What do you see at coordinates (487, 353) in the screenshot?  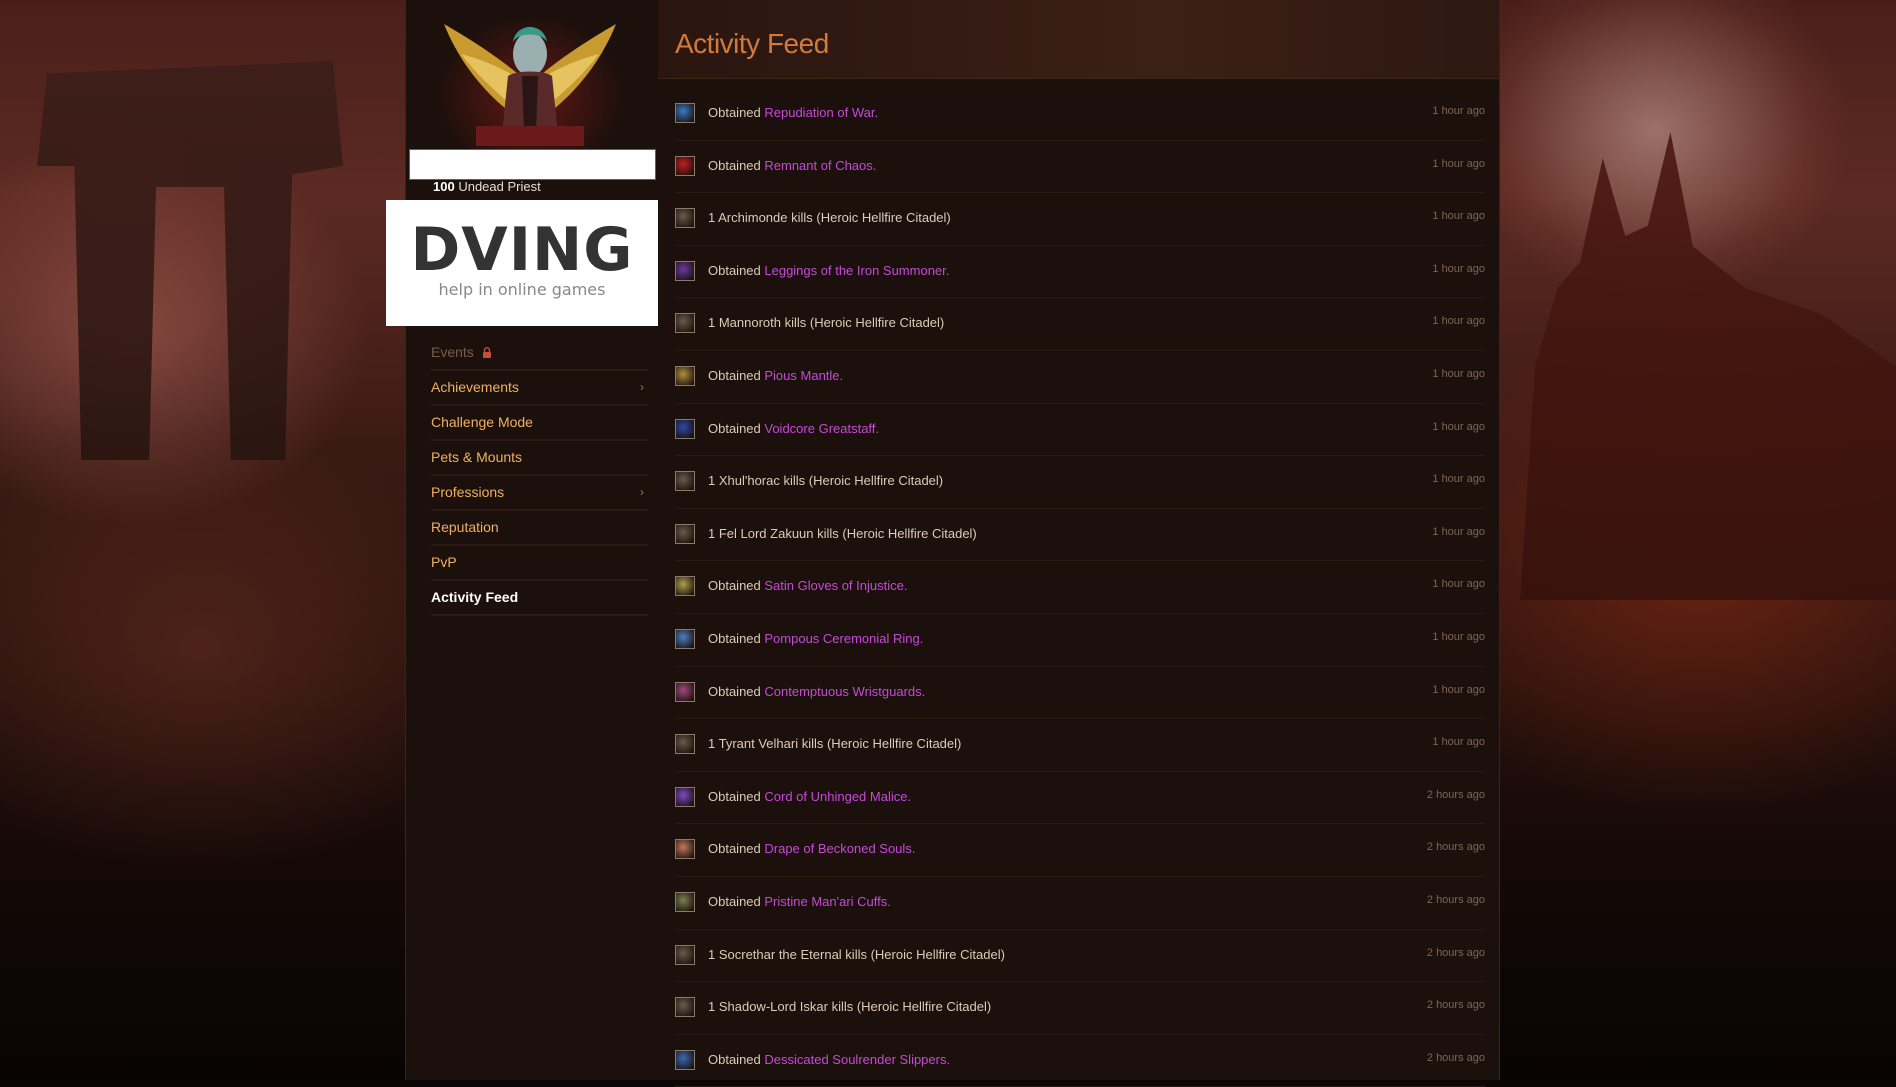 I see `lock-icon` at bounding box center [487, 353].